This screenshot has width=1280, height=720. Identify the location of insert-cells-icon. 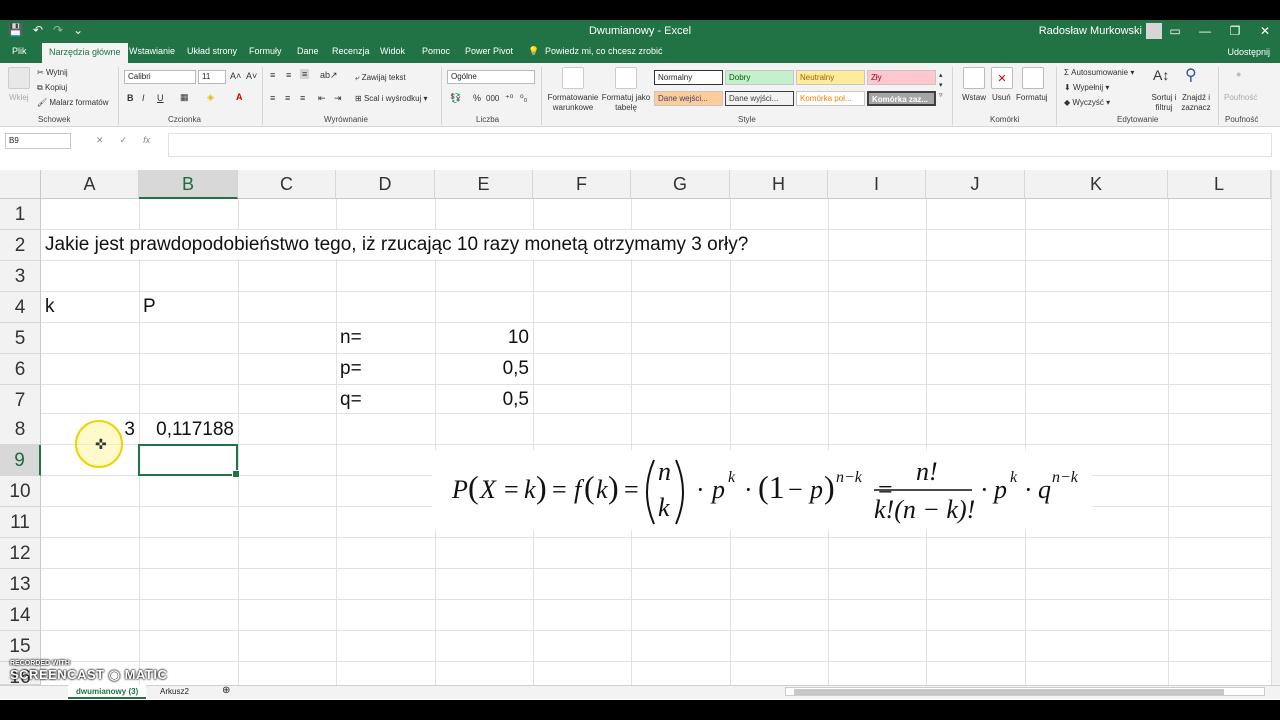
(974, 78).